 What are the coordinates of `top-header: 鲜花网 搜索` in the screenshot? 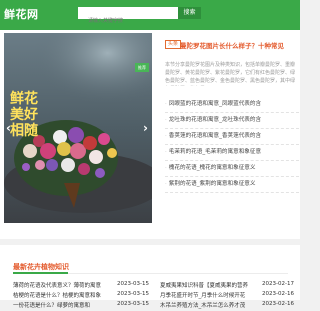 It's located at (150, 15).